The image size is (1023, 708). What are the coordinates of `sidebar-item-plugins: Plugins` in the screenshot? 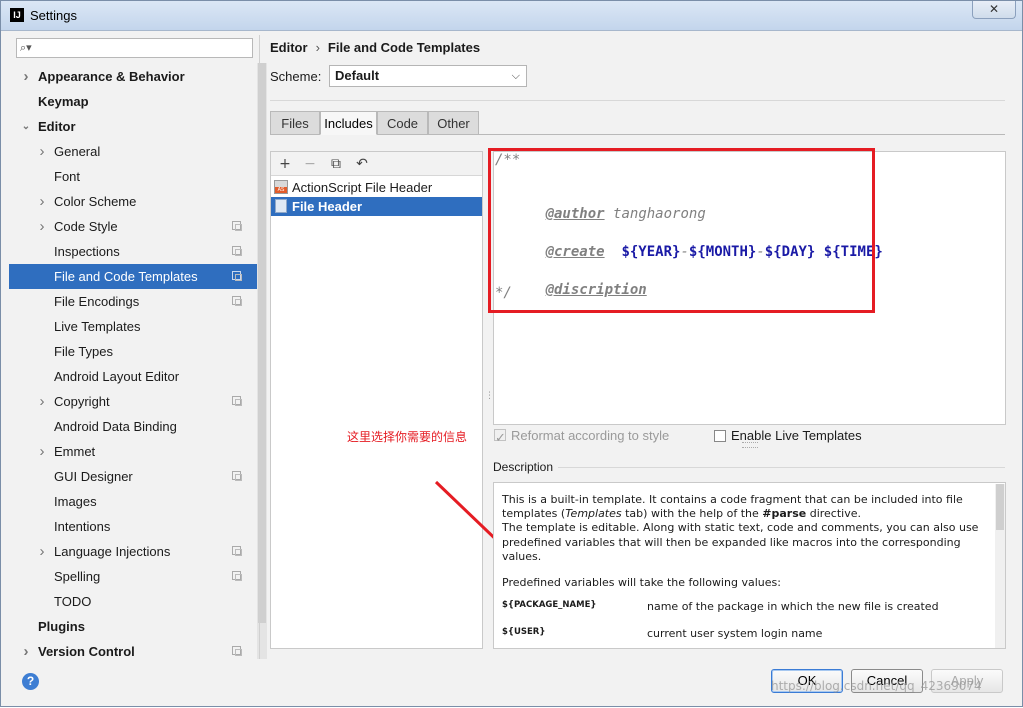 It's located at (134, 626).